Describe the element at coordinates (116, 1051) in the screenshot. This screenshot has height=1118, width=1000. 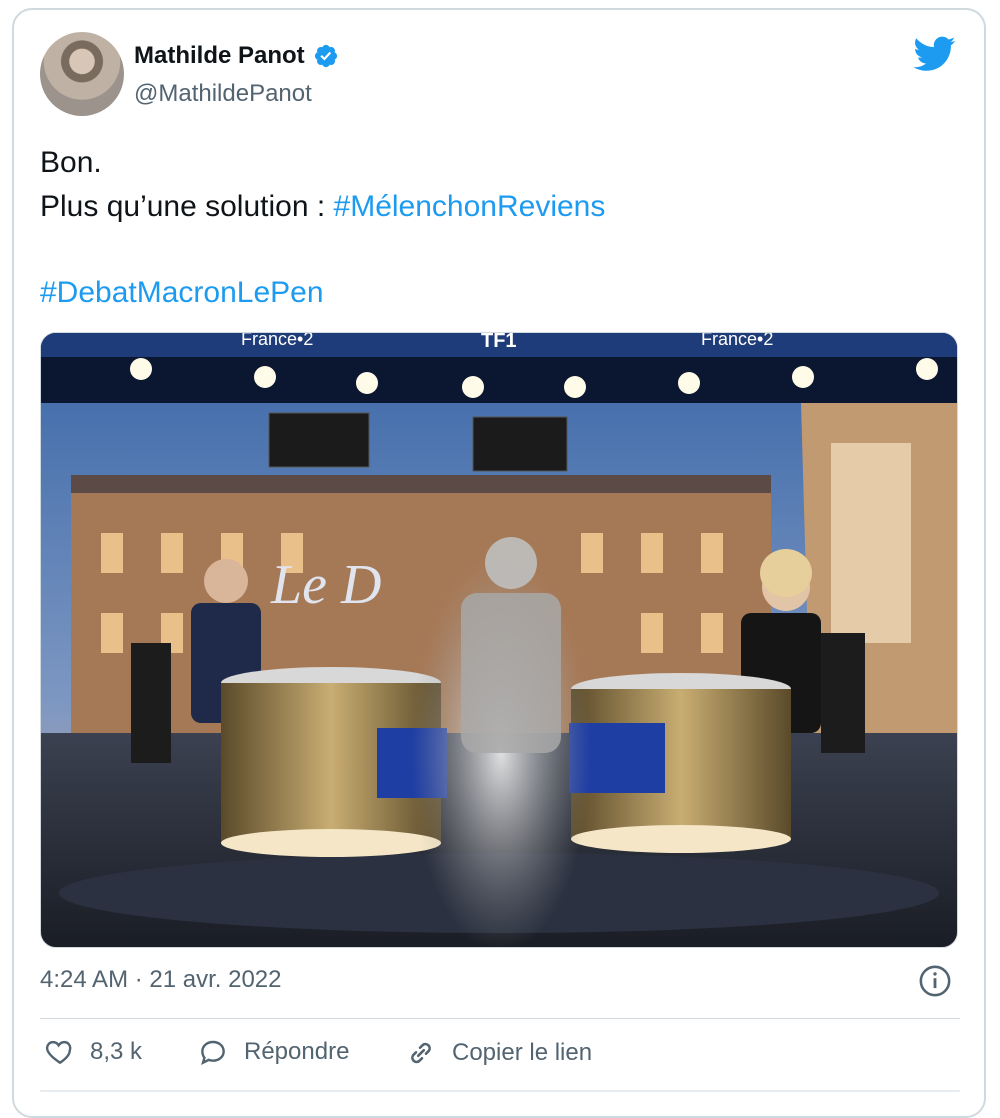
I see `like-count: 8,3 k` at that location.